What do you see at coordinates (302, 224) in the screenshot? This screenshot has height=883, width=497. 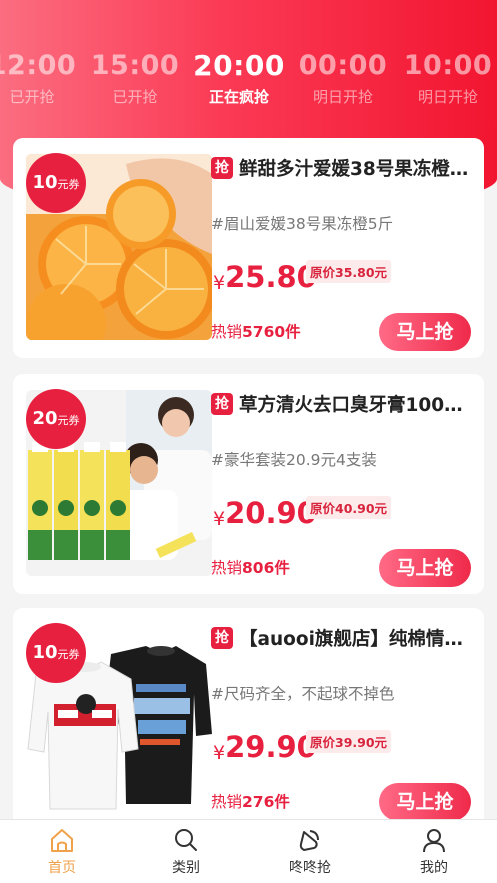 I see `product-subtitle: #眉山爱媛38号果冻橙5斤` at bounding box center [302, 224].